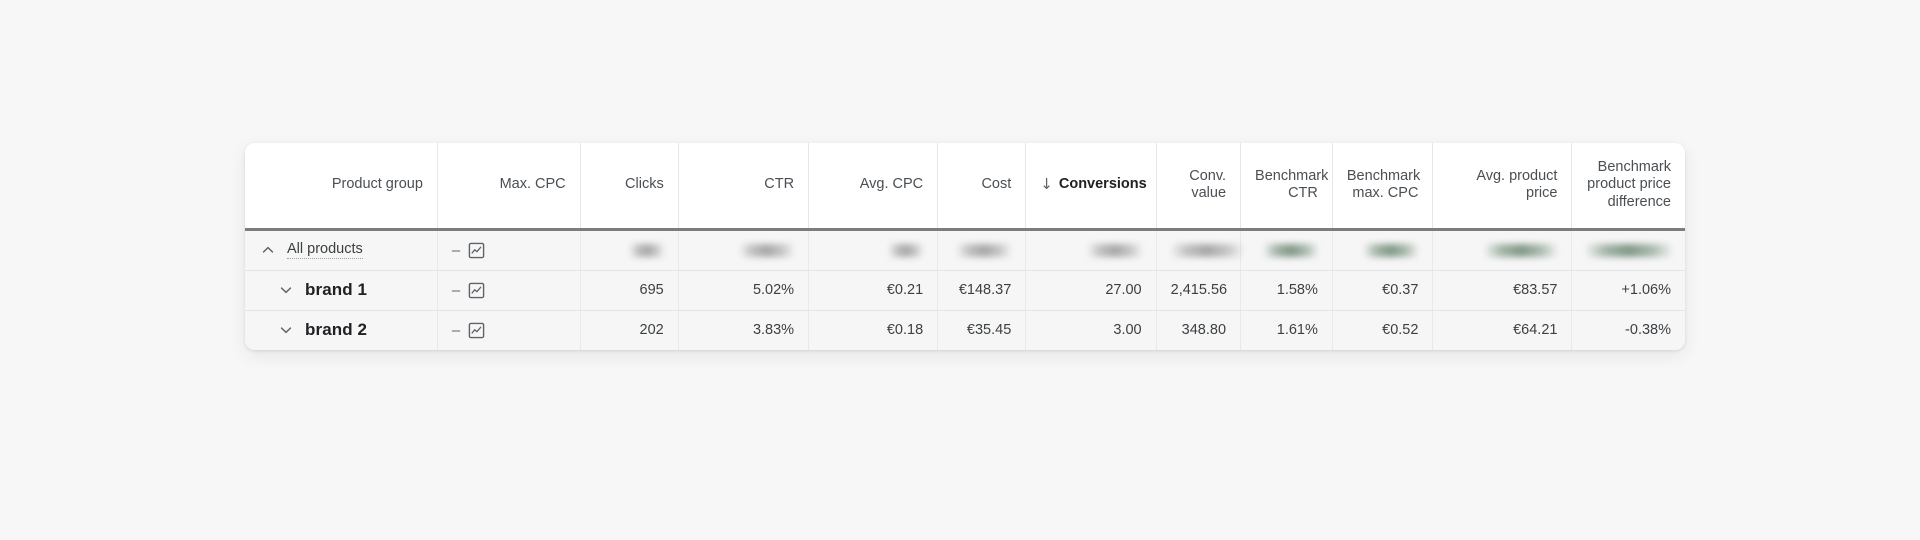 This screenshot has width=1920, height=540. What do you see at coordinates (744, 290) in the screenshot?
I see `cell-ctr: 5.02%` at bounding box center [744, 290].